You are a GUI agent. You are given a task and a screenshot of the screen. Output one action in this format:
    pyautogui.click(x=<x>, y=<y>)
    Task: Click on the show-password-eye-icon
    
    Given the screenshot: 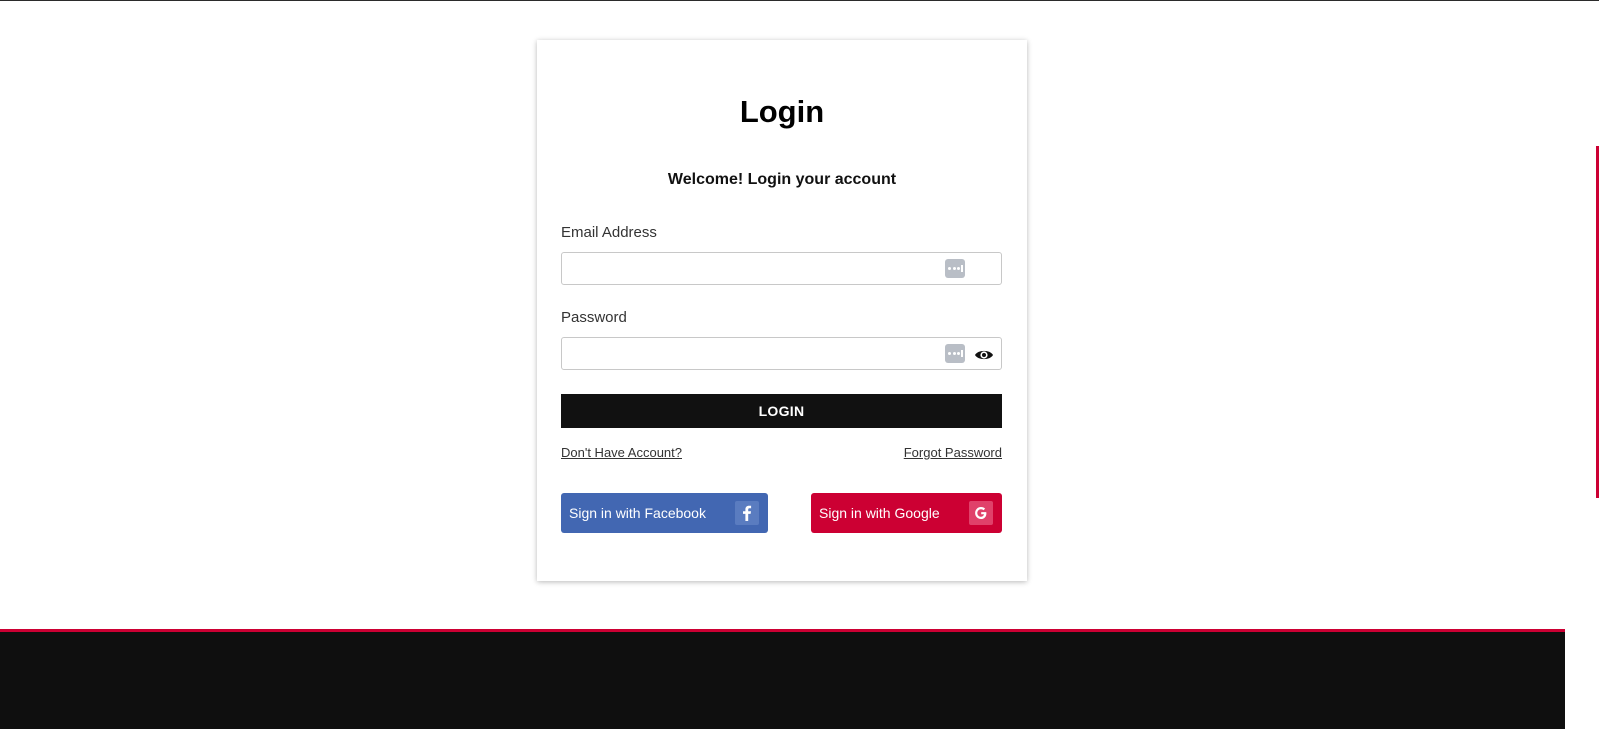 What is the action you would take?
    pyautogui.click(x=984, y=355)
    